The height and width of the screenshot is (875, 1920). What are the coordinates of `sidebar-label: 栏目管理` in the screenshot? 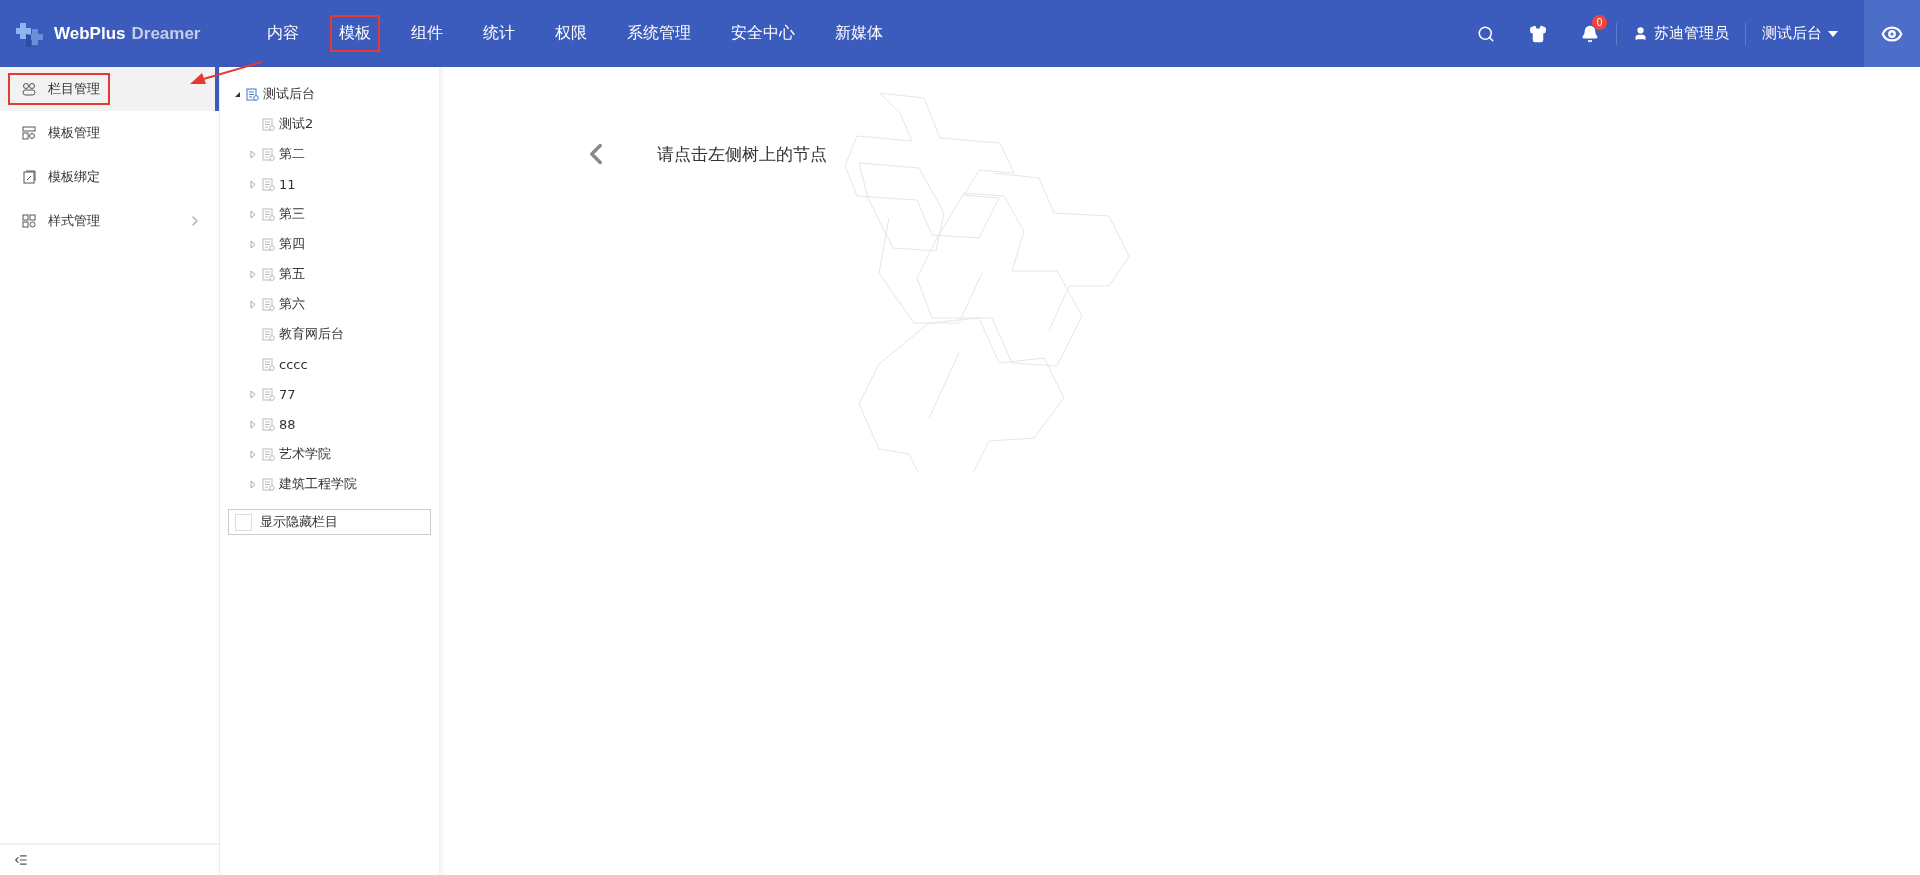 It's located at (74, 89).